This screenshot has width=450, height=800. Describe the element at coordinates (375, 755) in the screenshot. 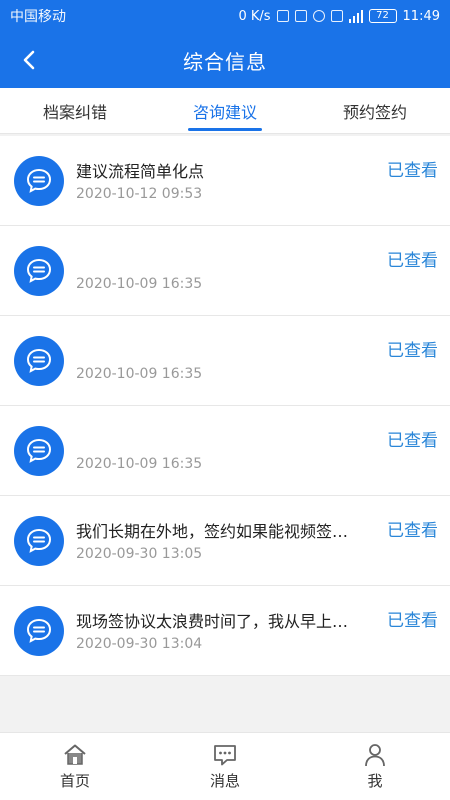

I see `user-icon` at that location.